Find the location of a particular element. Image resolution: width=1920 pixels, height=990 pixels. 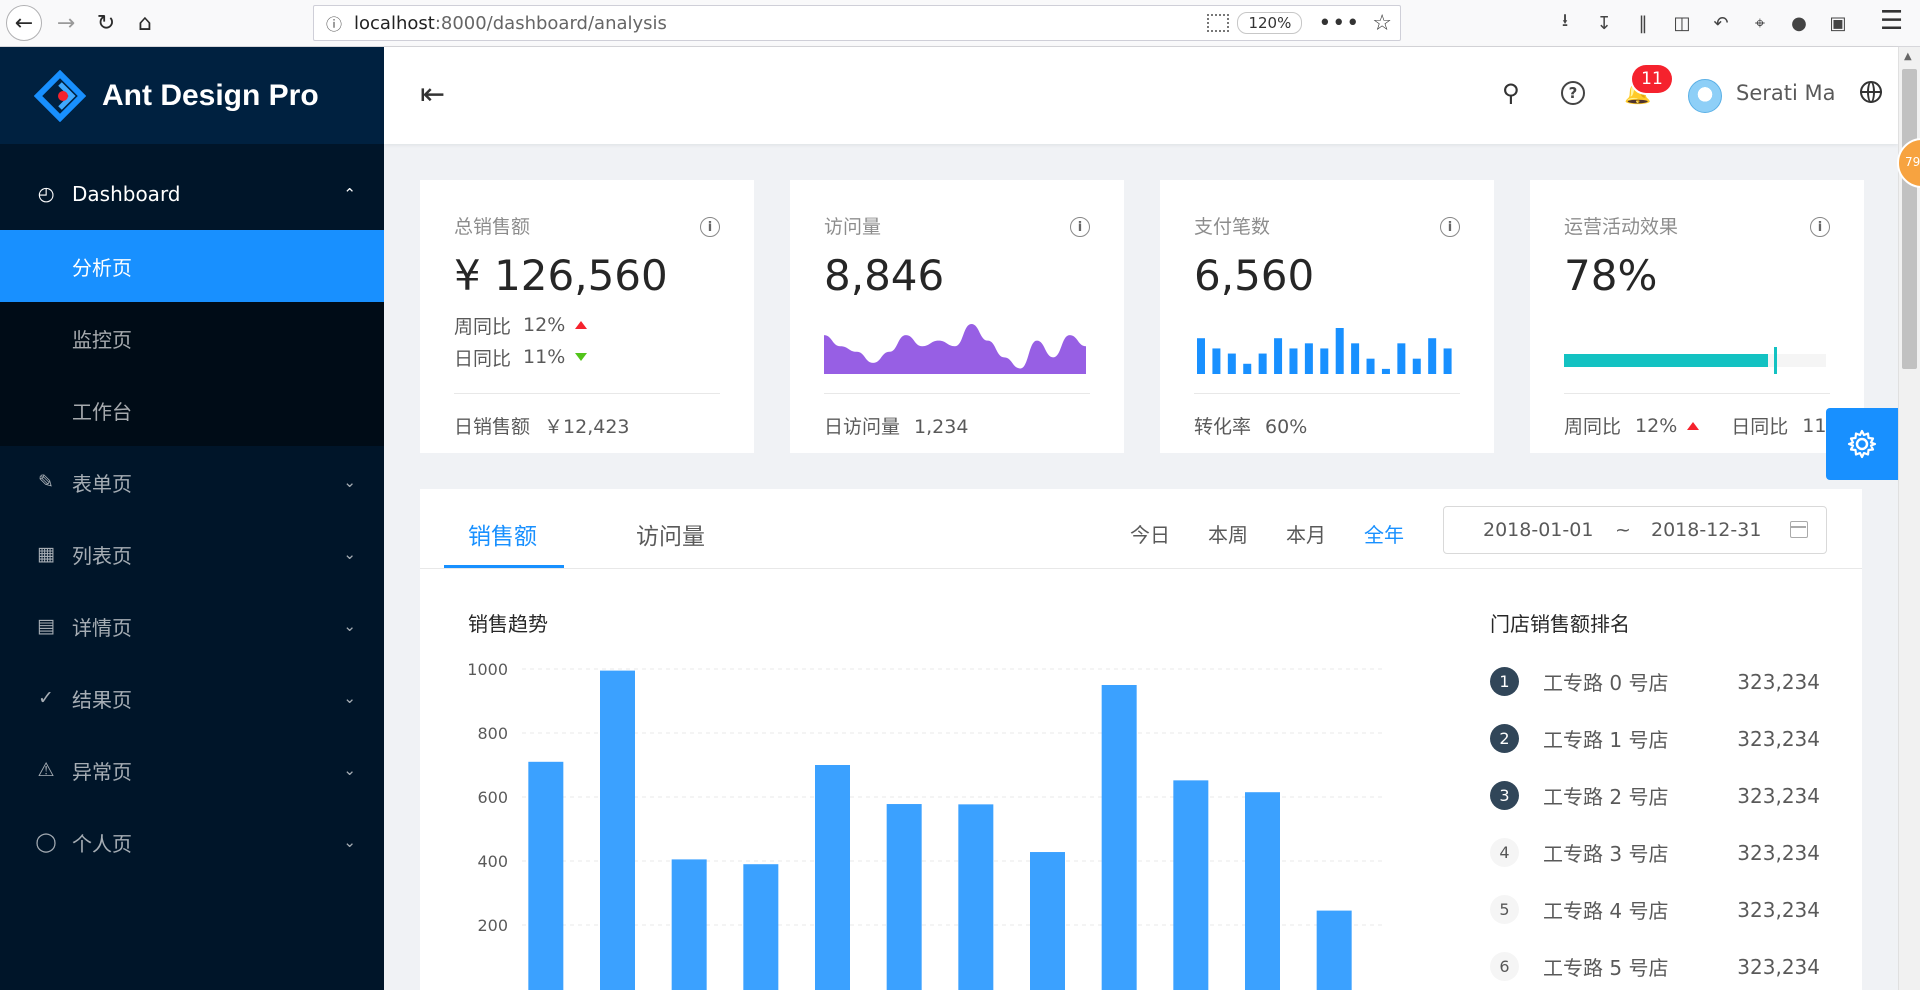

date-start: 2018-01-01 is located at coordinates (1538, 530).